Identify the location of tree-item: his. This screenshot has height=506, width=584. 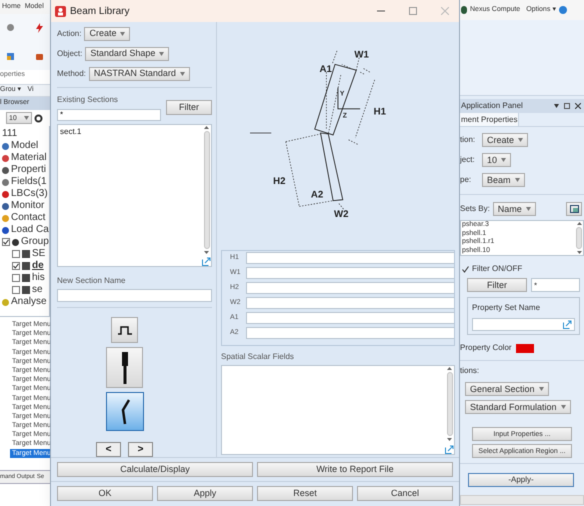
(38, 278).